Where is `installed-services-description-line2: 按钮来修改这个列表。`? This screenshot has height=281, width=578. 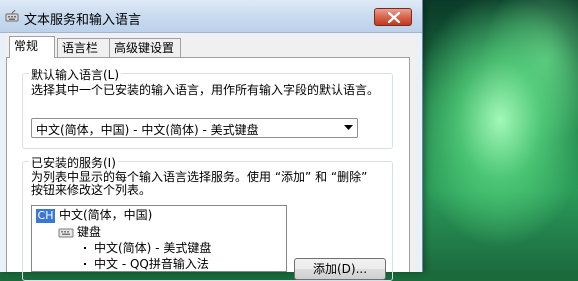
installed-services-description-line2: 按钮来修改这个列表。 is located at coordinates (91, 190).